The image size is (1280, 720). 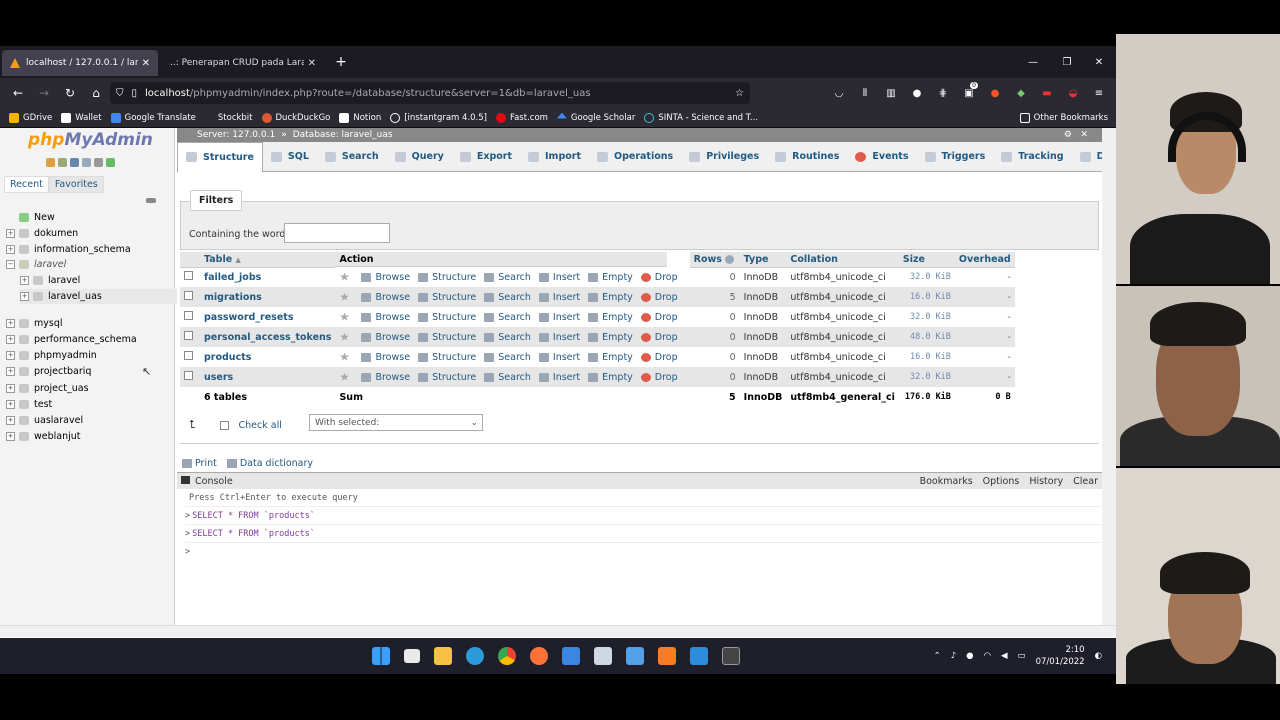 What do you see at coordinates (18, 93) in the screenshot?
I see `back-icon: ←` at bounding box center [18, 93].